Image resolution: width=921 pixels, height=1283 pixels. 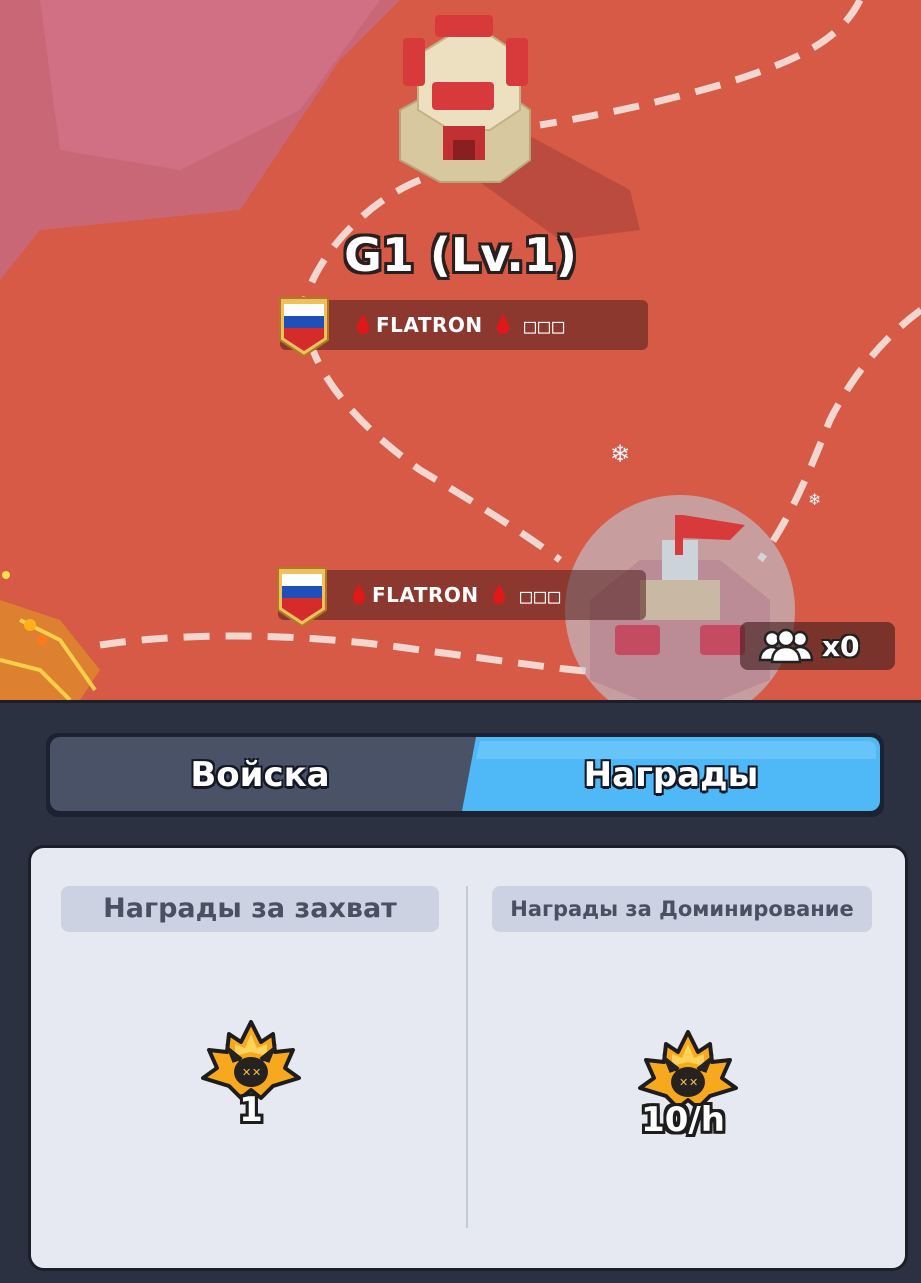 I want to click on owner-bar-bottom: FLATRON □□□, so click(x=461, y=597).